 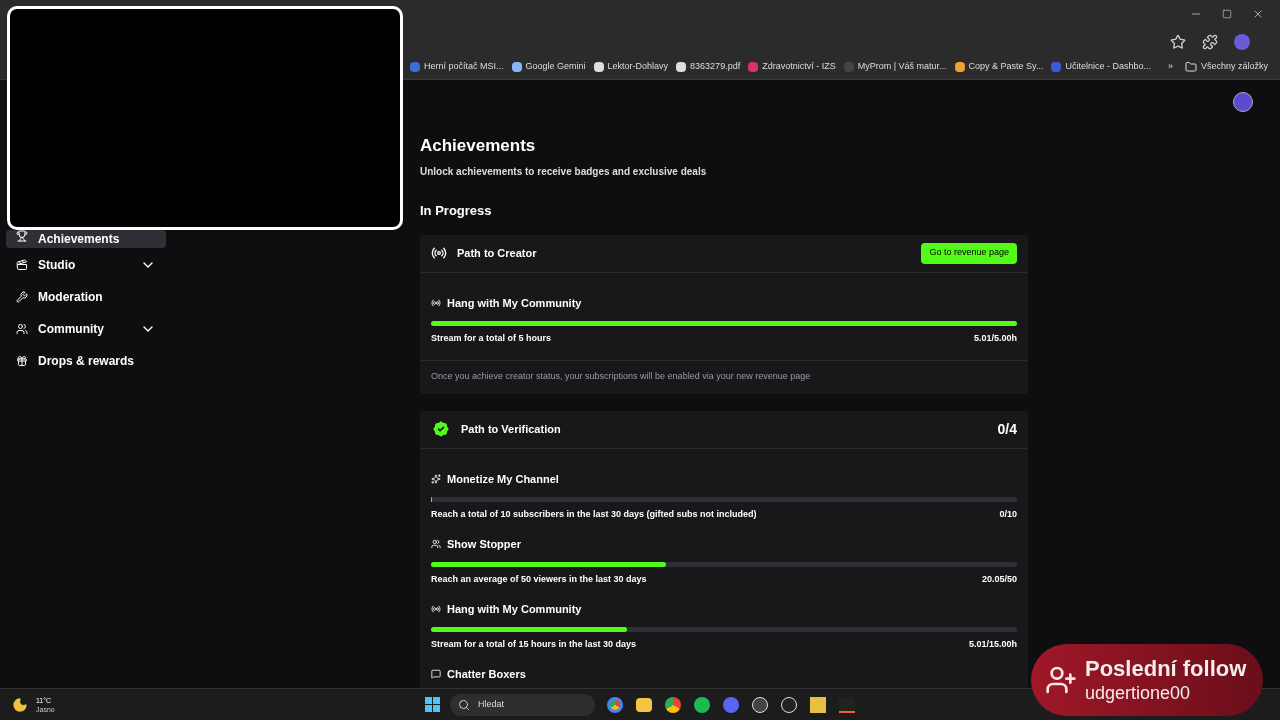 What do you see at coordinates (1226, 67) in the screenshot?
I see `bookmark-folder: Všechny záložky` at bounding box center [1226, 67].